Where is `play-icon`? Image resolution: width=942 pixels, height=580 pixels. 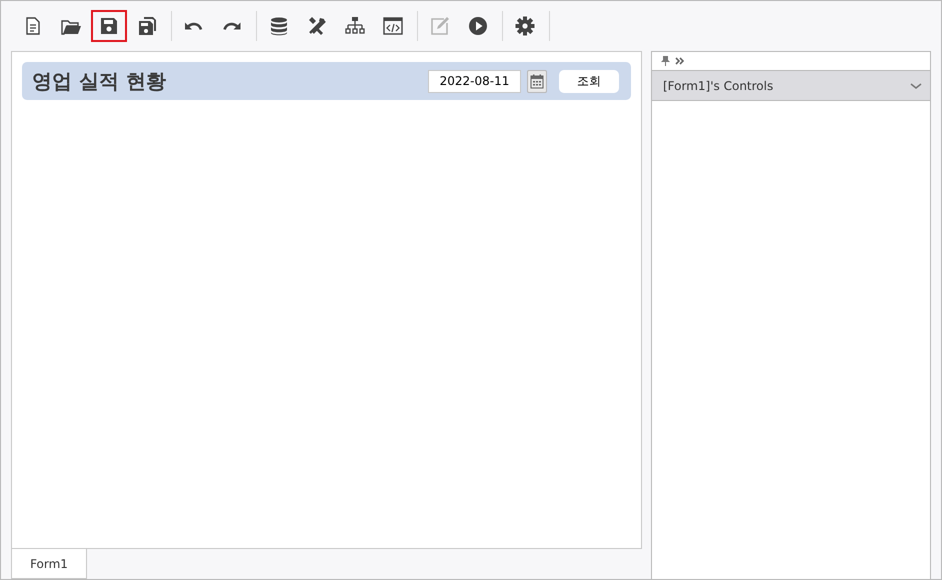
play-icon is located at coordinates (478, 26).